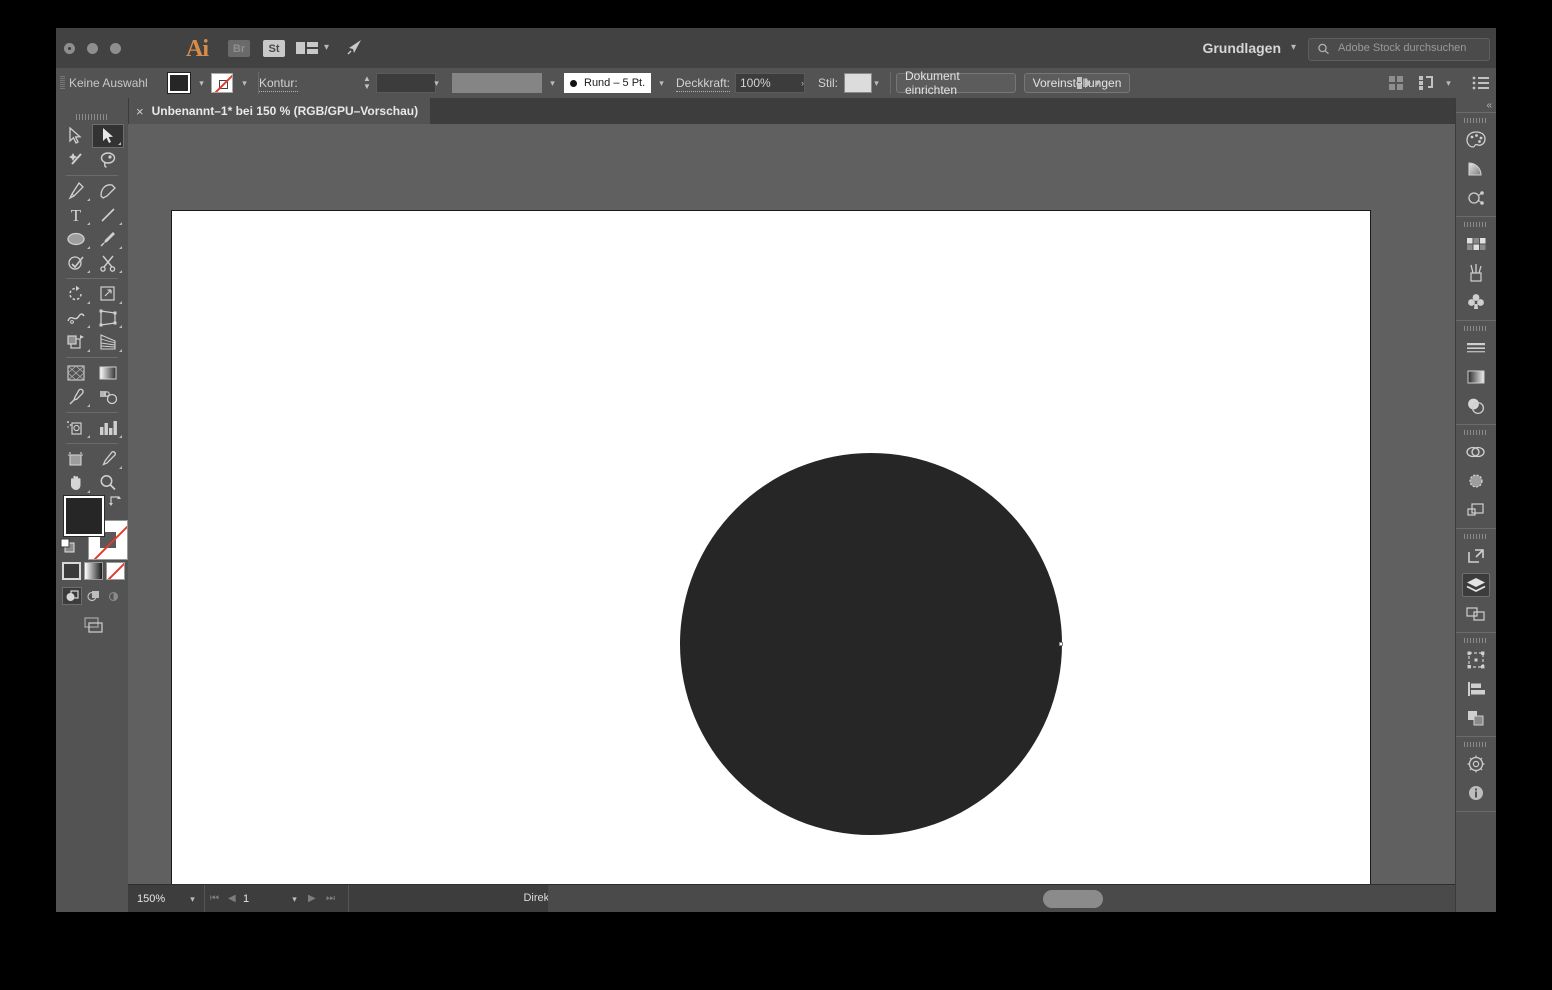 This screenshot has width=1552, height=990. I want to click on mesh-tool, so click(76, 373).